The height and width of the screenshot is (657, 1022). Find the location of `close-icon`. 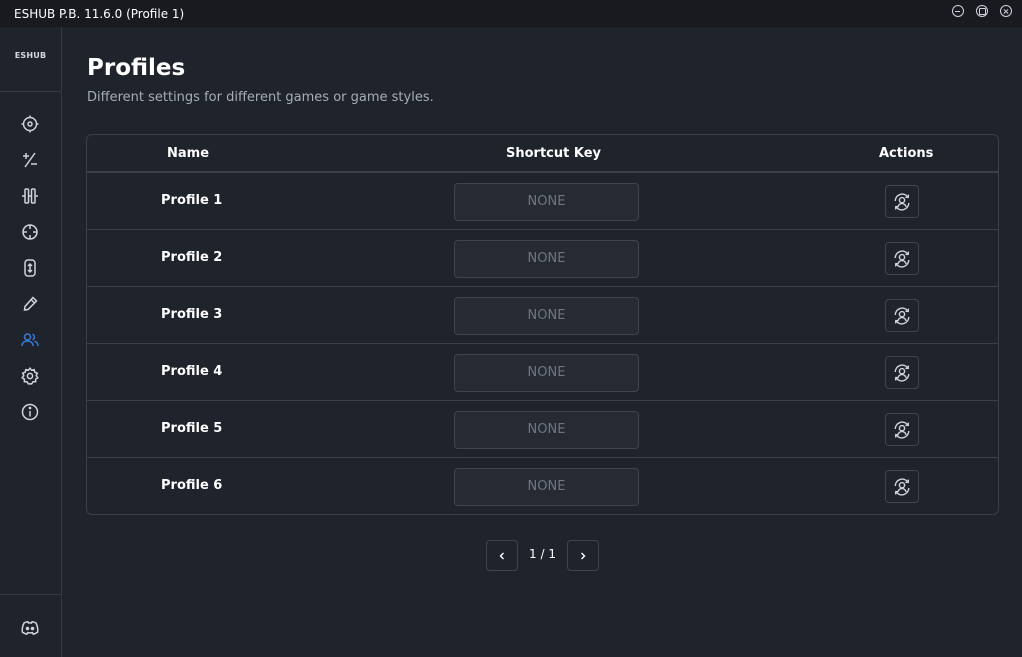

close-icon is located at coordinates (1006, 11).